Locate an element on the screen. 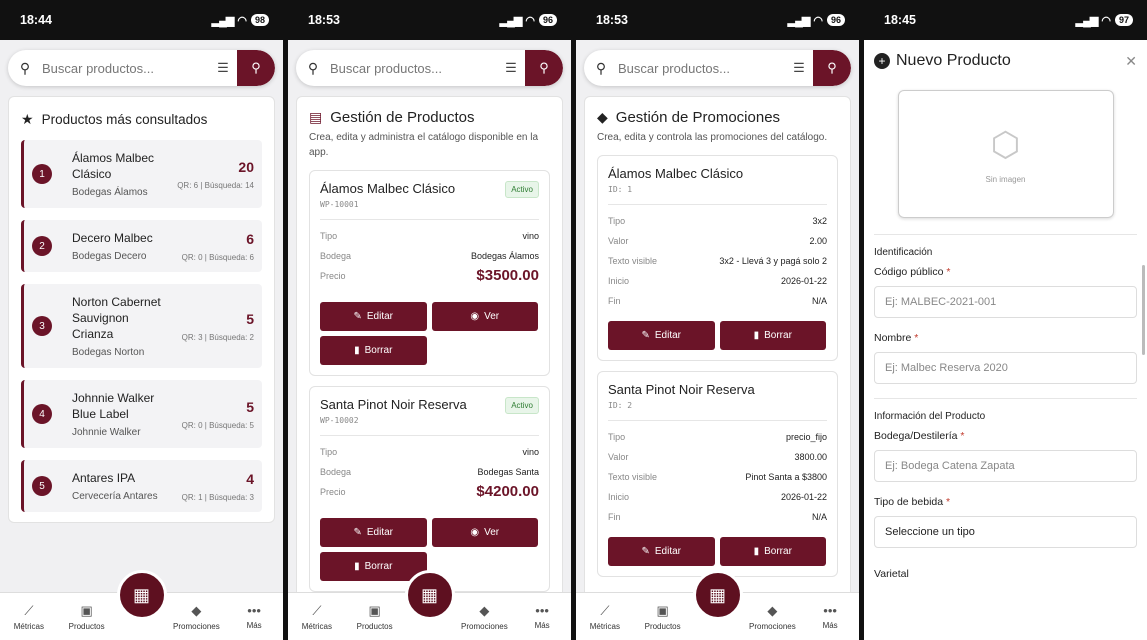 Image resolution: width=1147 pixels, height=640 pixels. status-bar: 18:44 ▂▄▆ ◠ 98 is located at coordinates (141, 20).